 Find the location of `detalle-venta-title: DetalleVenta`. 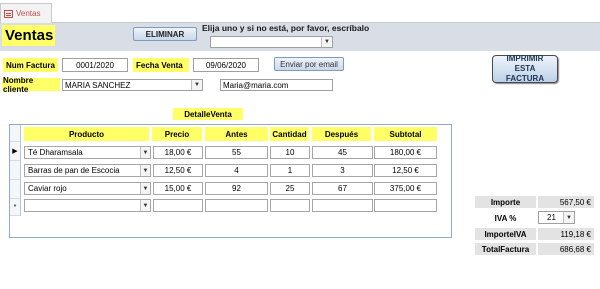

detalle-venta-title: DetalleVenta is located at coordinates (208, 114).